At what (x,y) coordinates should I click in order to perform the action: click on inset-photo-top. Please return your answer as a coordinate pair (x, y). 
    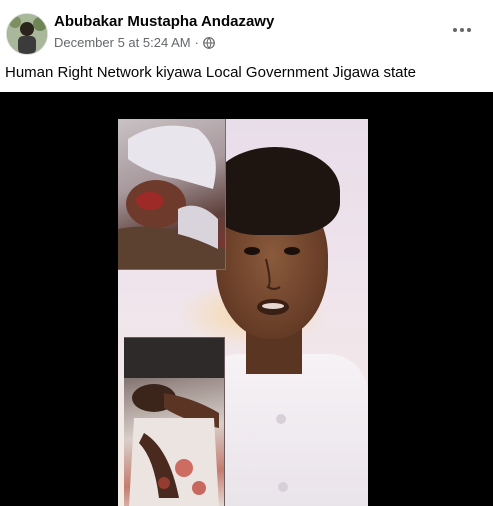
    Looking at the image, I should click on (172, 194).